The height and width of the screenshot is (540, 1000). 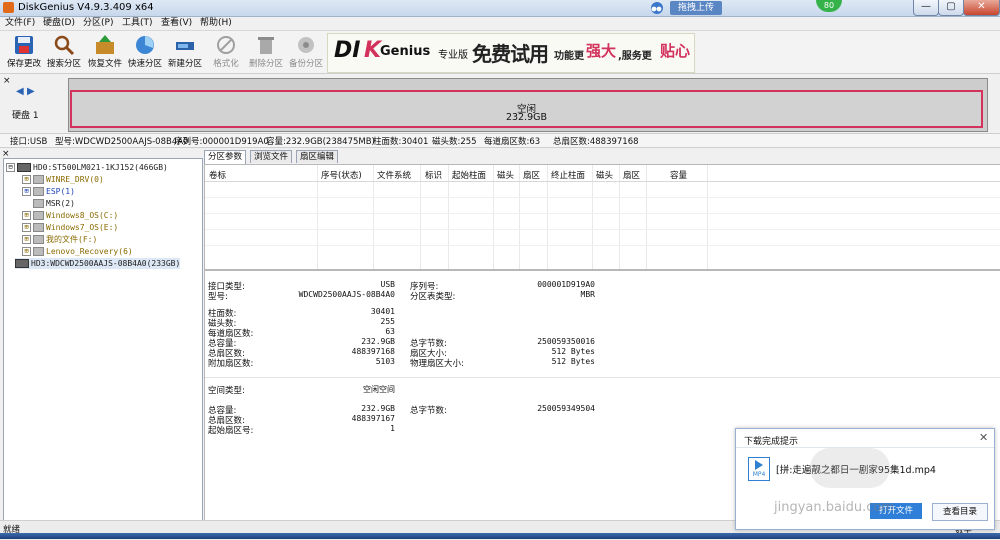 I want to click on app-icon, so click(x=8, y=7).